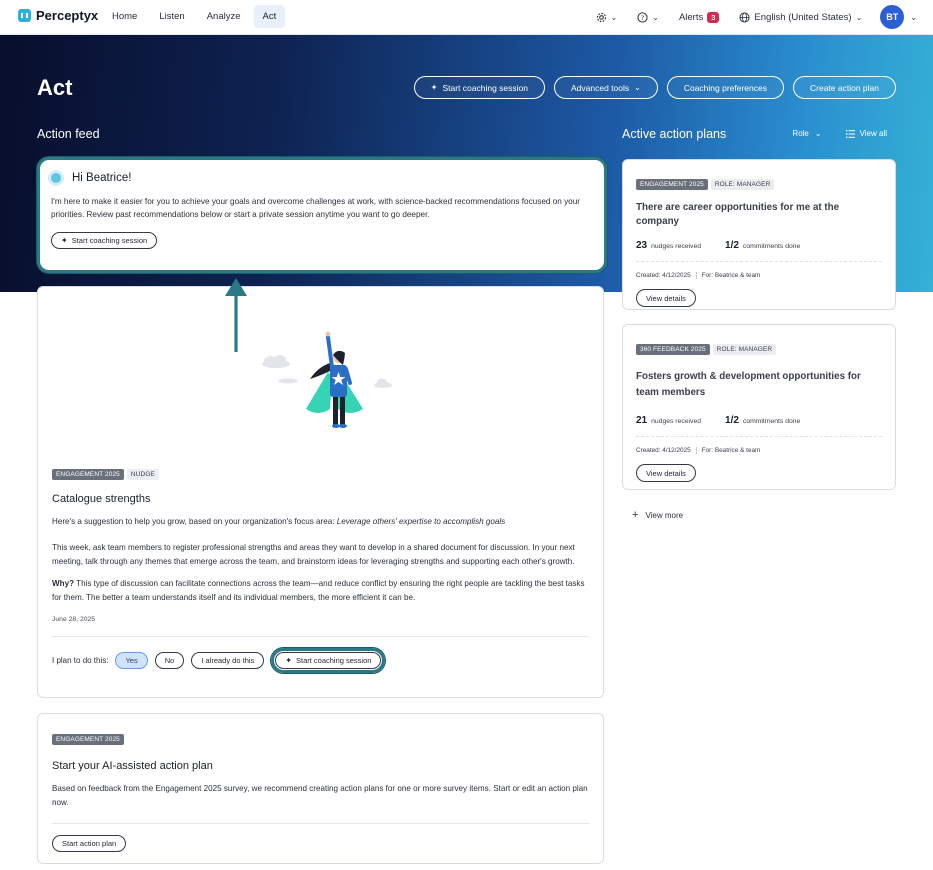 The width and height of the screenshot is (933, 870). I want to click on tag-survey: 360 FEEDBACK 2025, so click(673, 349).